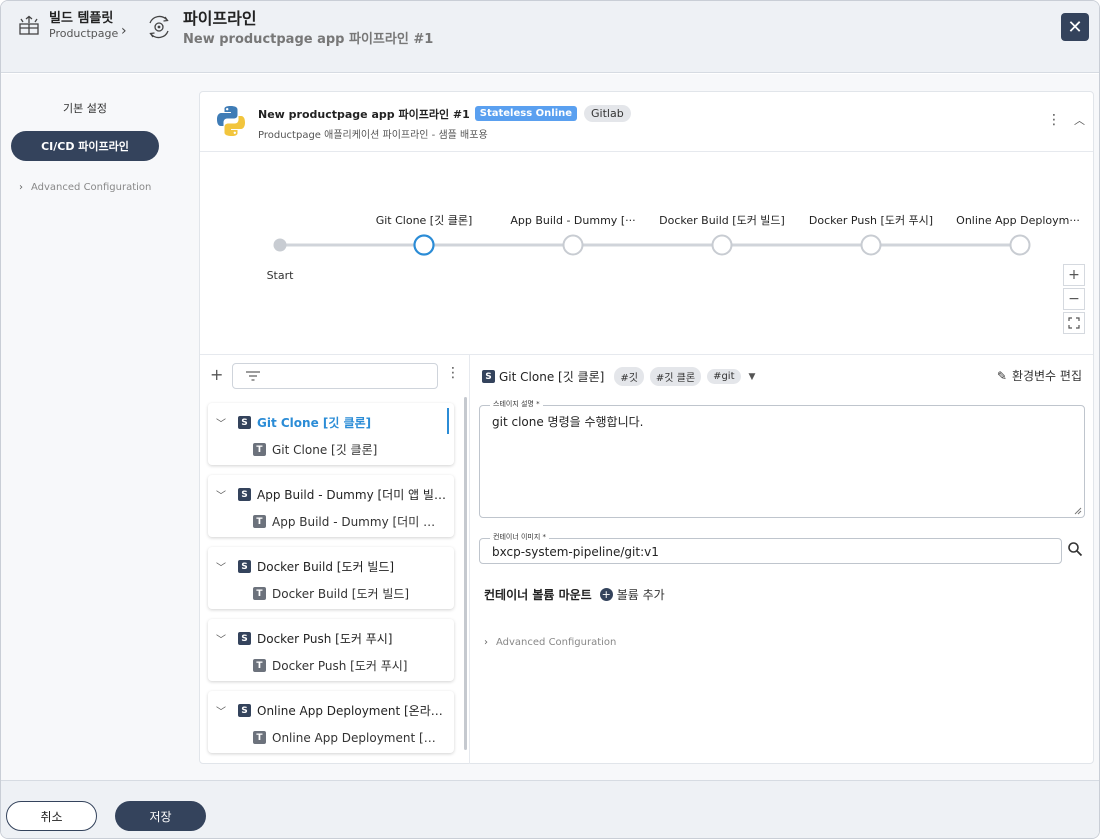 The image size is (1100, 839). What do you see at coordinates (448, 421) in the screenshot?
I see `selected-indicator` at bounding box center [448, 421].